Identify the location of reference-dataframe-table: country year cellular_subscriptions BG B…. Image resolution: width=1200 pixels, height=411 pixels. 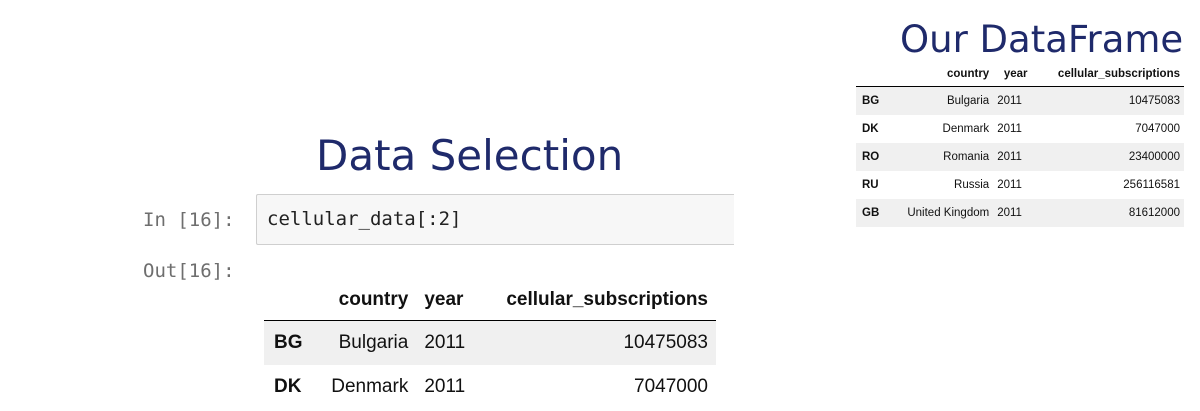
(1020, 144).